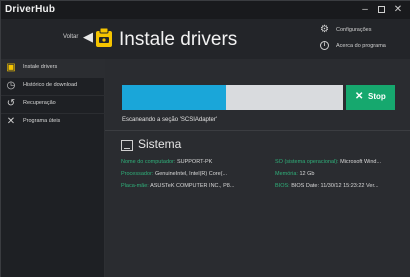  Describe the element at coordinates (30, 9) in the screenshot. I see `app-title: DriverHub` at that location.